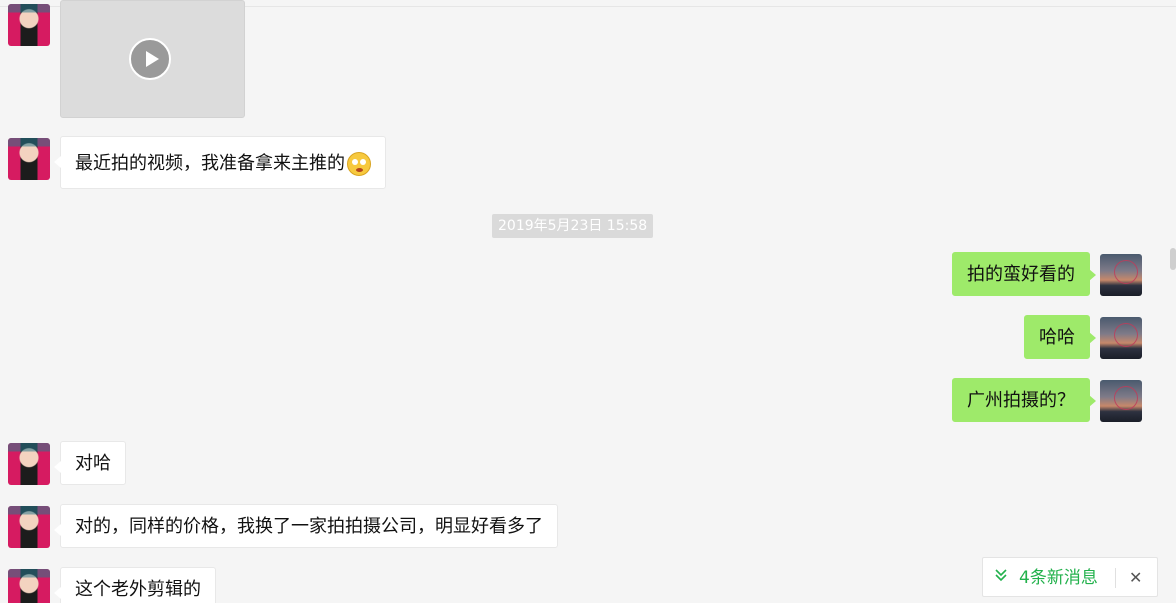  What do you see at coordinates (309, 526) in the screenshot?
I see `message-text: 对的，同样的价格，我换了一家拍拍摄公司，明显好看多了` at bounding box center [309, 526].